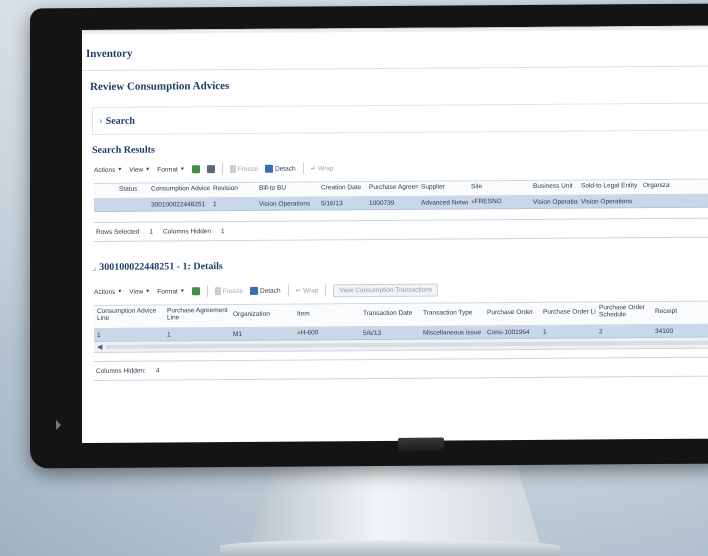  Describe the element at coordinates (407, 344) in the screenshot. I see `scroll-thumb` at that location.